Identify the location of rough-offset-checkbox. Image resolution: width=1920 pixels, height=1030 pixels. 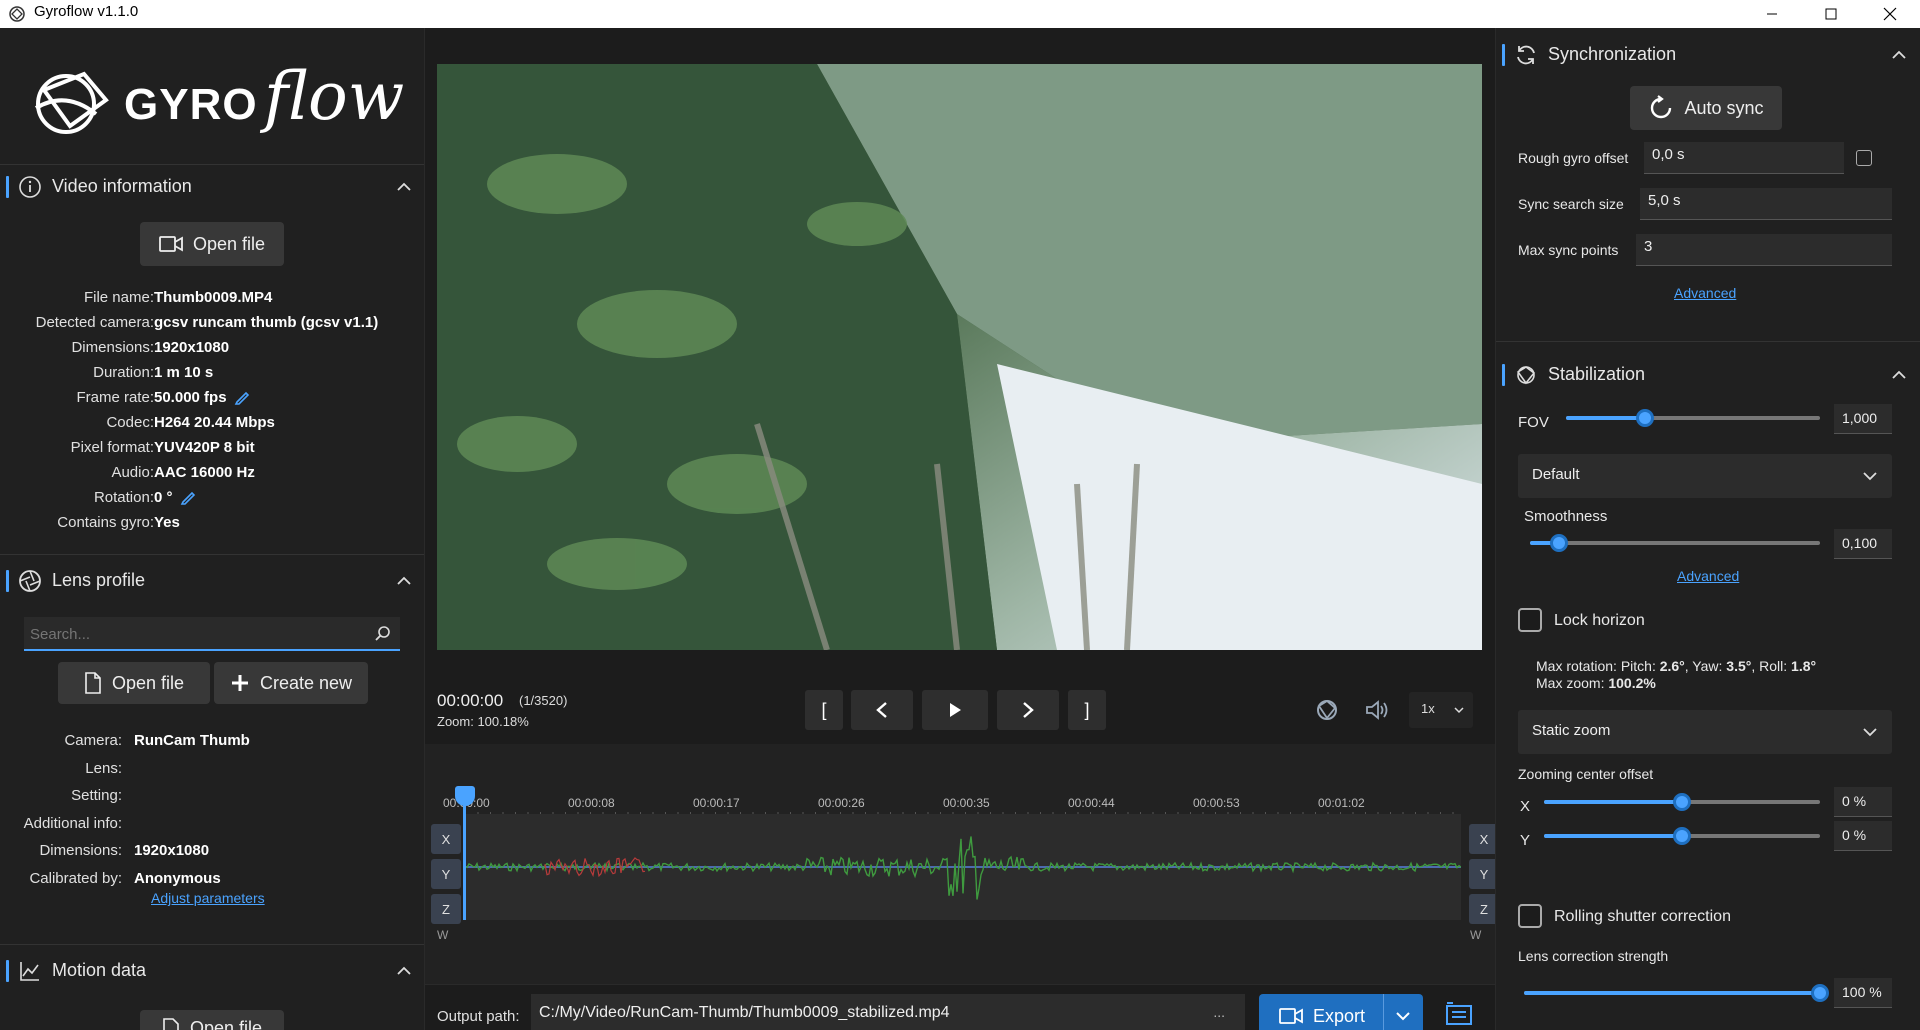
(1864, 158).